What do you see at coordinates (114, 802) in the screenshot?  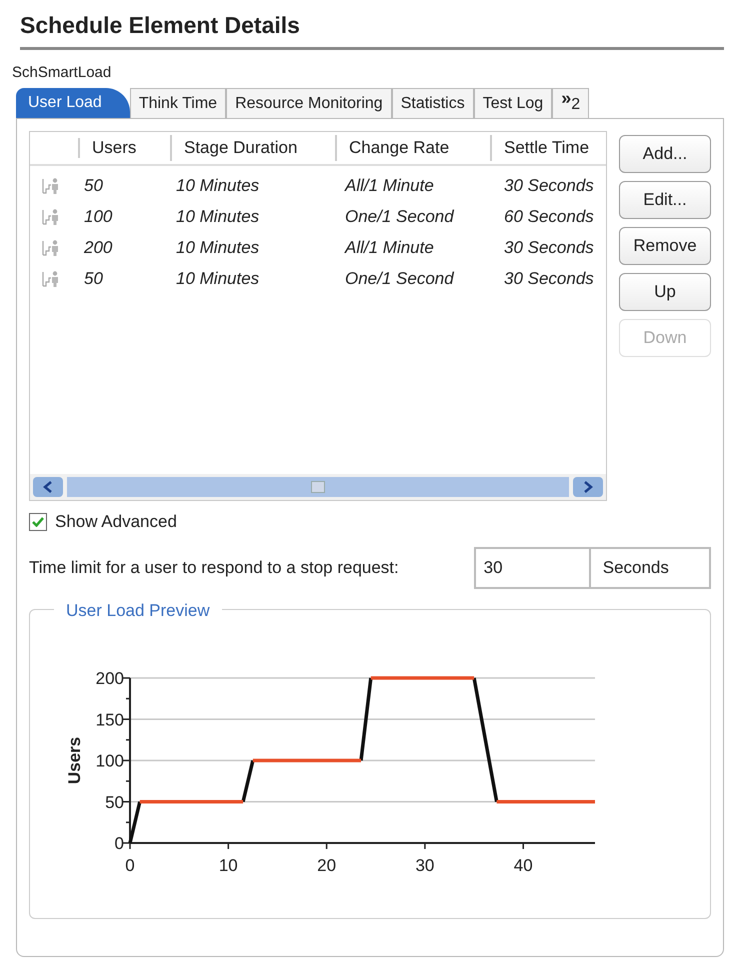 I see `y-tick-label: 50` at bounding box center [114, 802].